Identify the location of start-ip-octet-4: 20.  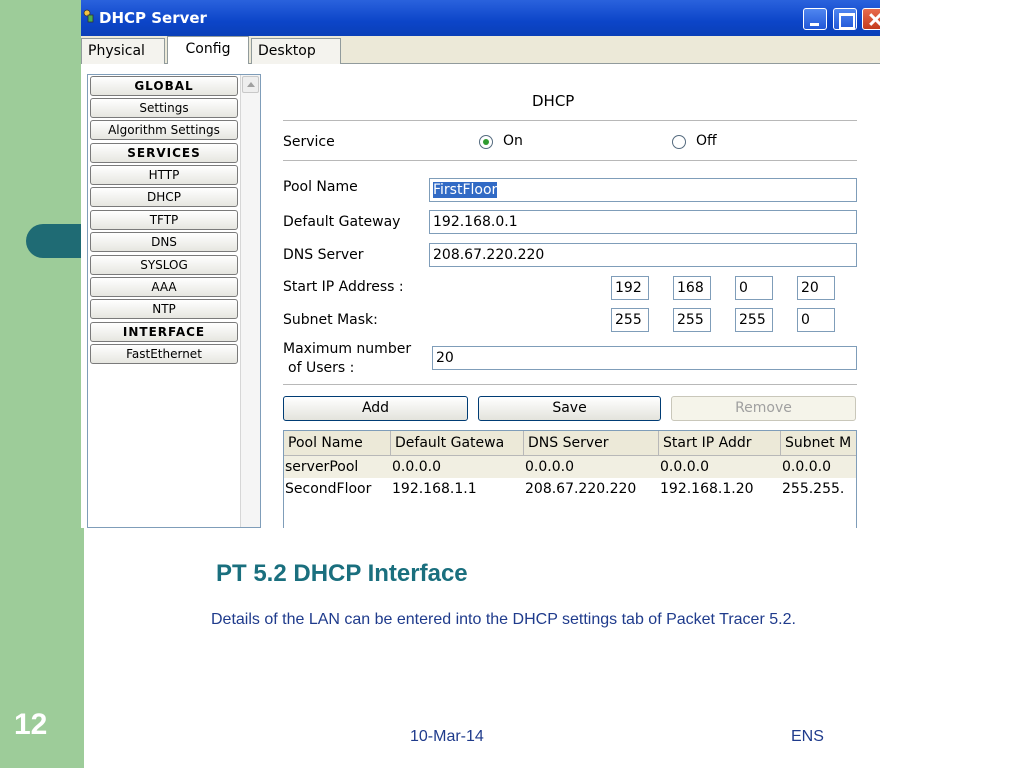
(816, 288).